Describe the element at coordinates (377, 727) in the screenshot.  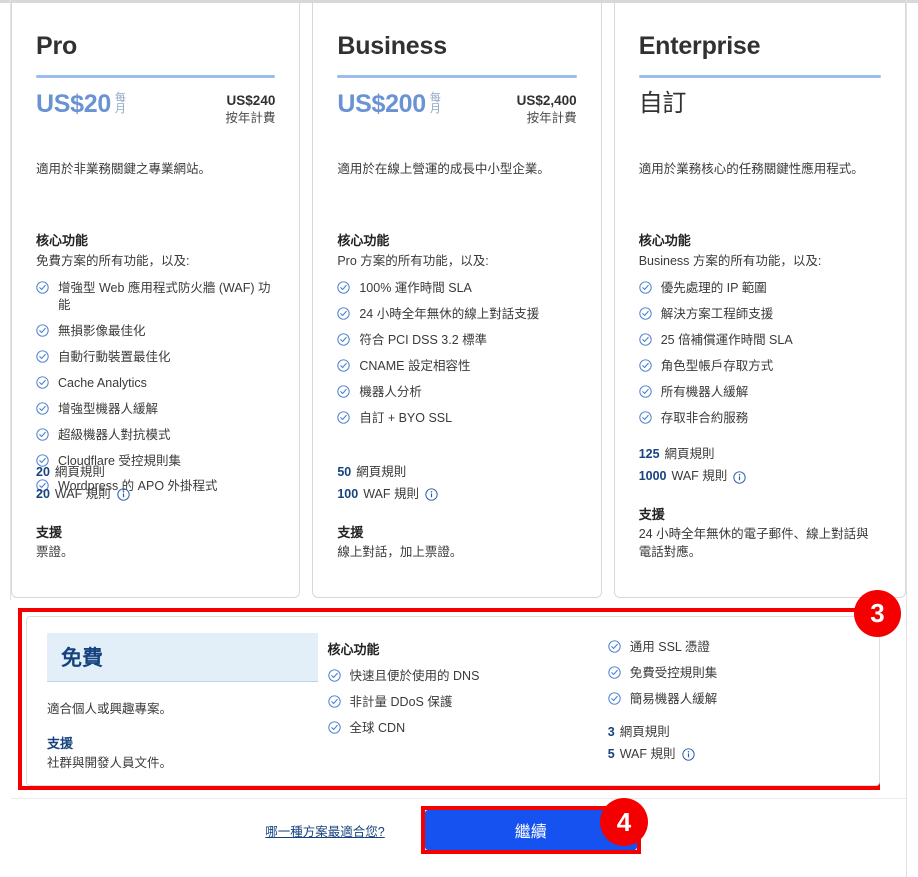
I see `feature-label: 全球 CDN` at that location.